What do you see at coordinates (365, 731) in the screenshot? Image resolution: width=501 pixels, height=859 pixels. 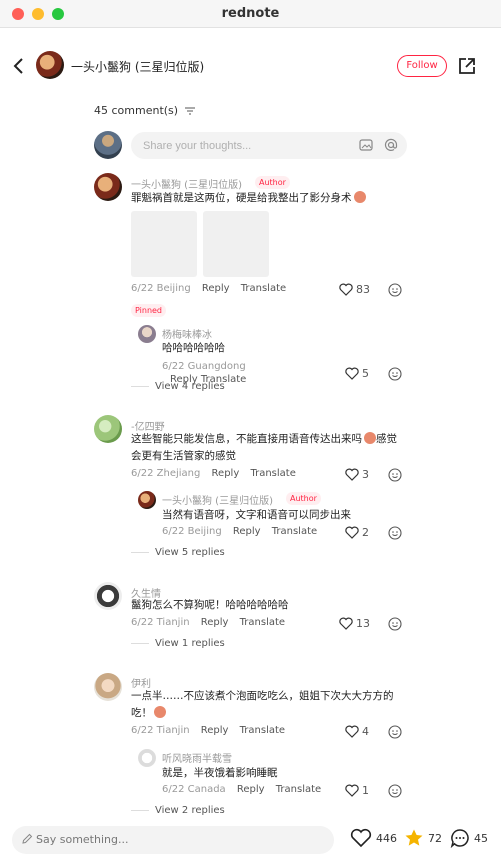 I see `like-count: 4` at bounding box center [365, 731].